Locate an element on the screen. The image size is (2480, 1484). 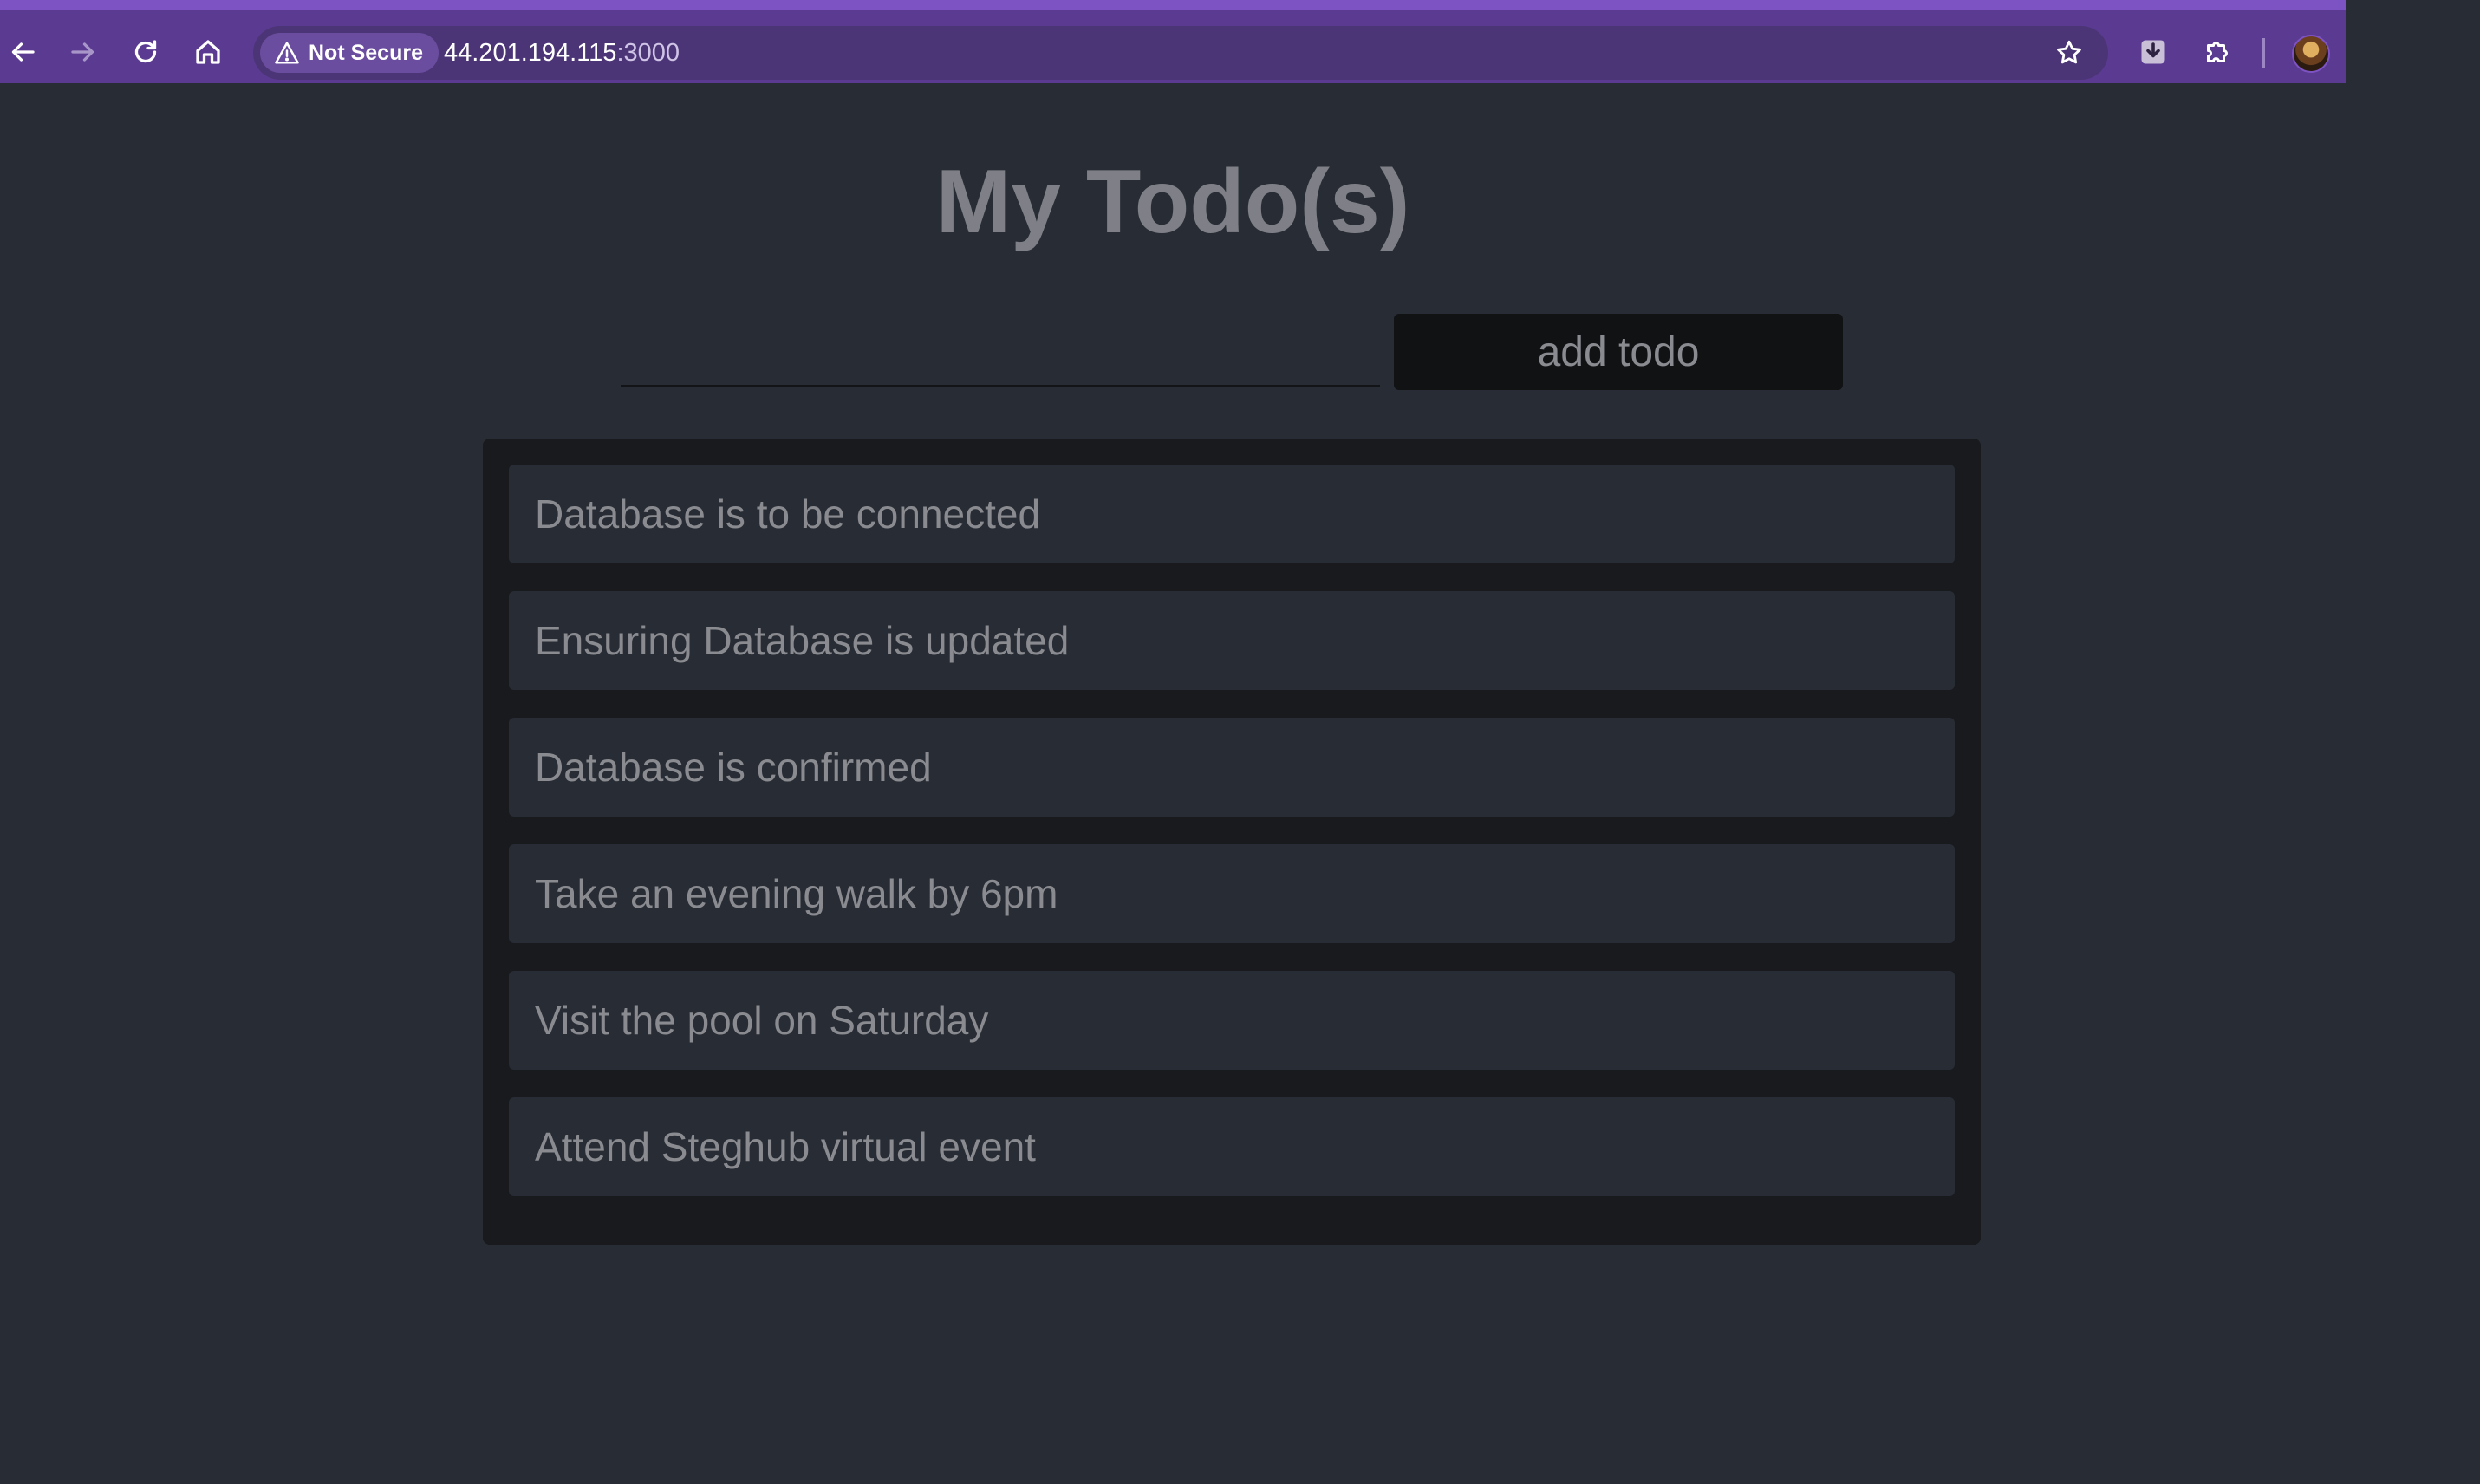
security-indicator: Not Secure is located at coordinates (349, 53).